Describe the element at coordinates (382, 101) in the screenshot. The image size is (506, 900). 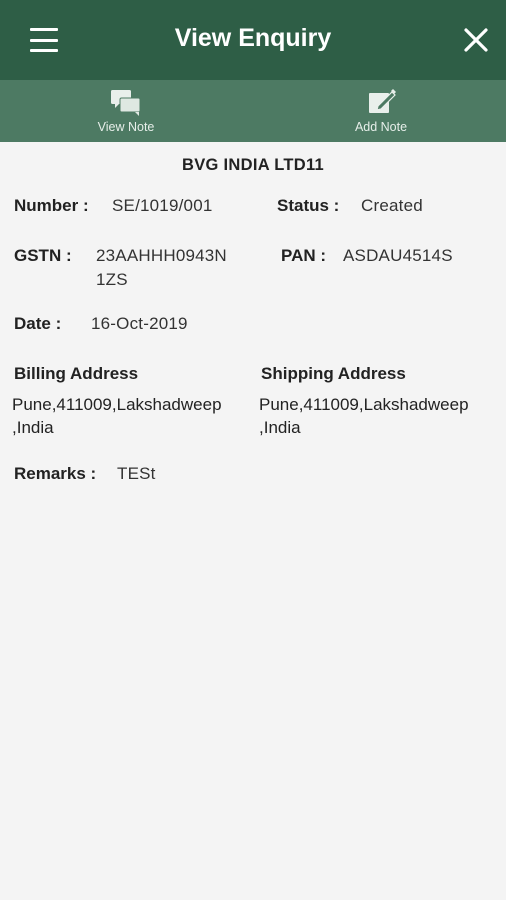
I see `edit-note-icon` at that location.